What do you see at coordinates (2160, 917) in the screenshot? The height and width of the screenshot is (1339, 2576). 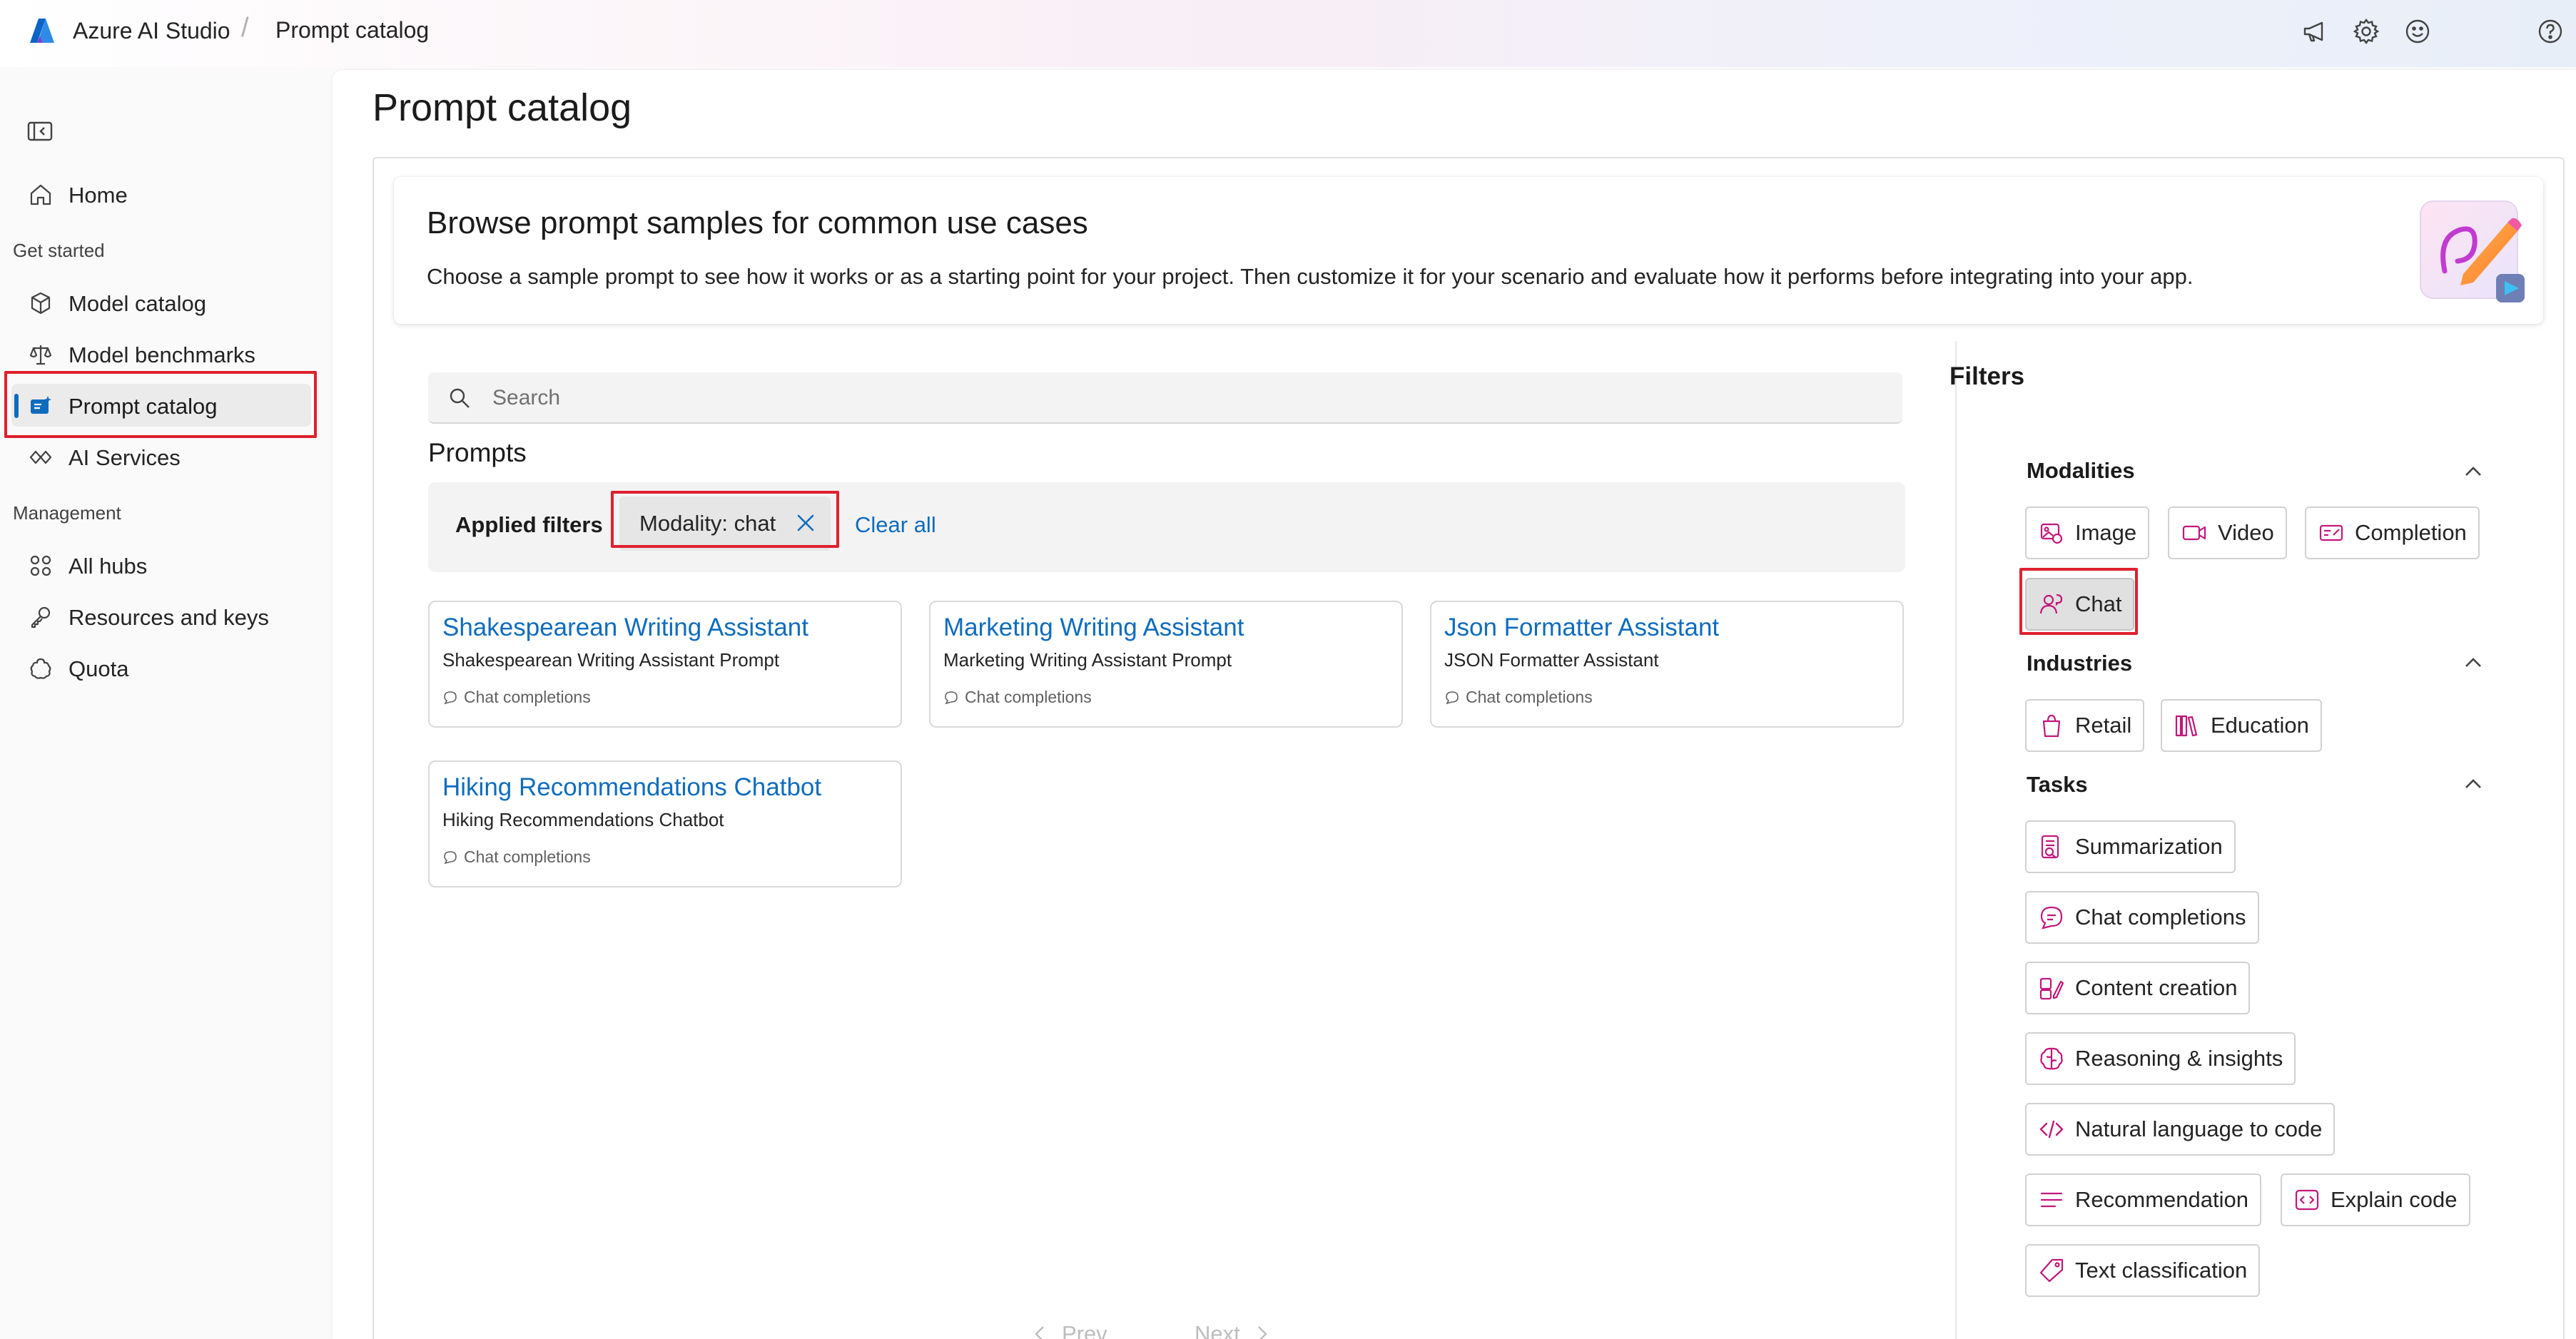 I see `filter-label: Chat completions` at bounding box center [2160, 917].